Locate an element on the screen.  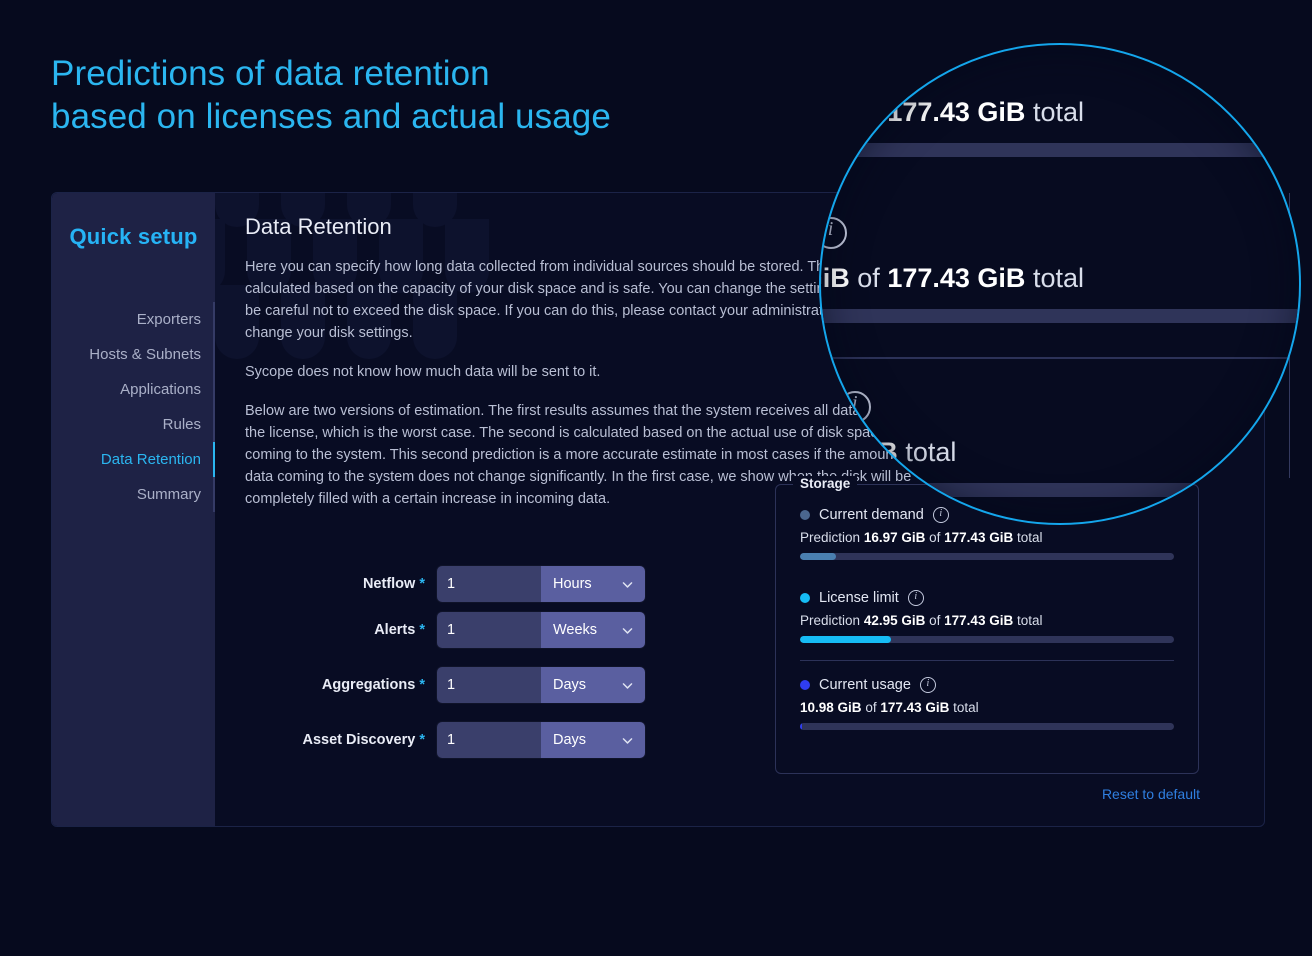
legend-dot-current-demand is located at coordinates (805, 515).